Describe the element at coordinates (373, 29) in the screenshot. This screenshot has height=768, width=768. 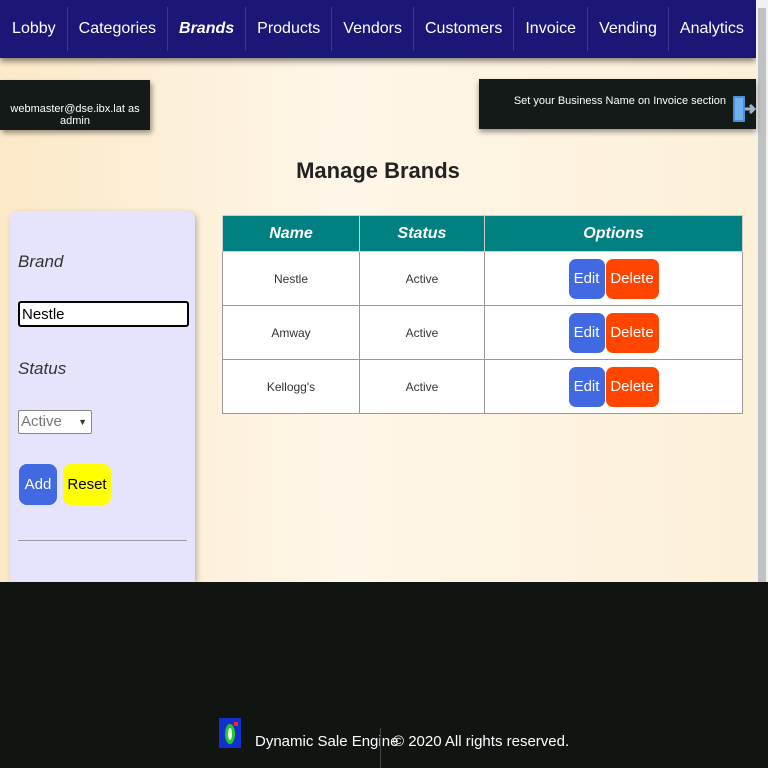
I see `nav-item-vendors: Vendors` at that location.